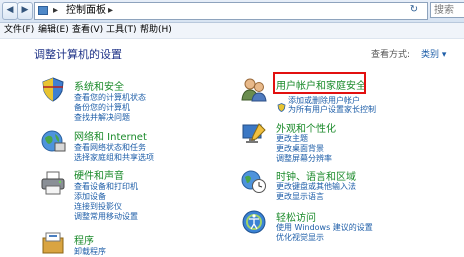 The image size is (464, 257). What do you see at coordinates (254, 222) in the screenshot?
I see `ease-of-access-icon` at bounding box center [254, 222].